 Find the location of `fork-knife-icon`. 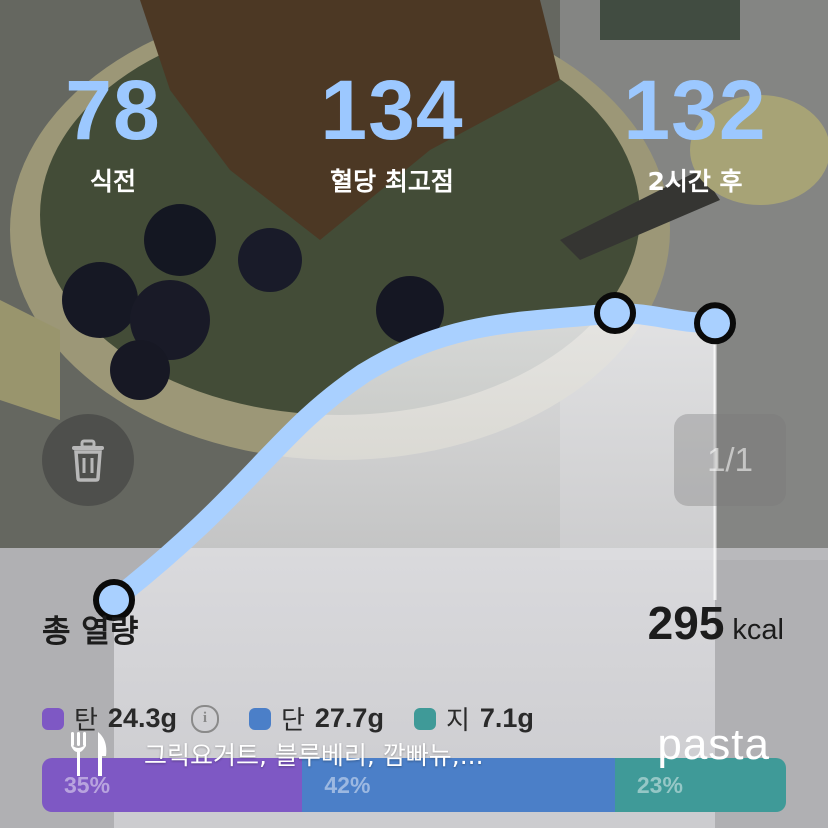

fork-knife-icon is located at coordinates (89, 754).